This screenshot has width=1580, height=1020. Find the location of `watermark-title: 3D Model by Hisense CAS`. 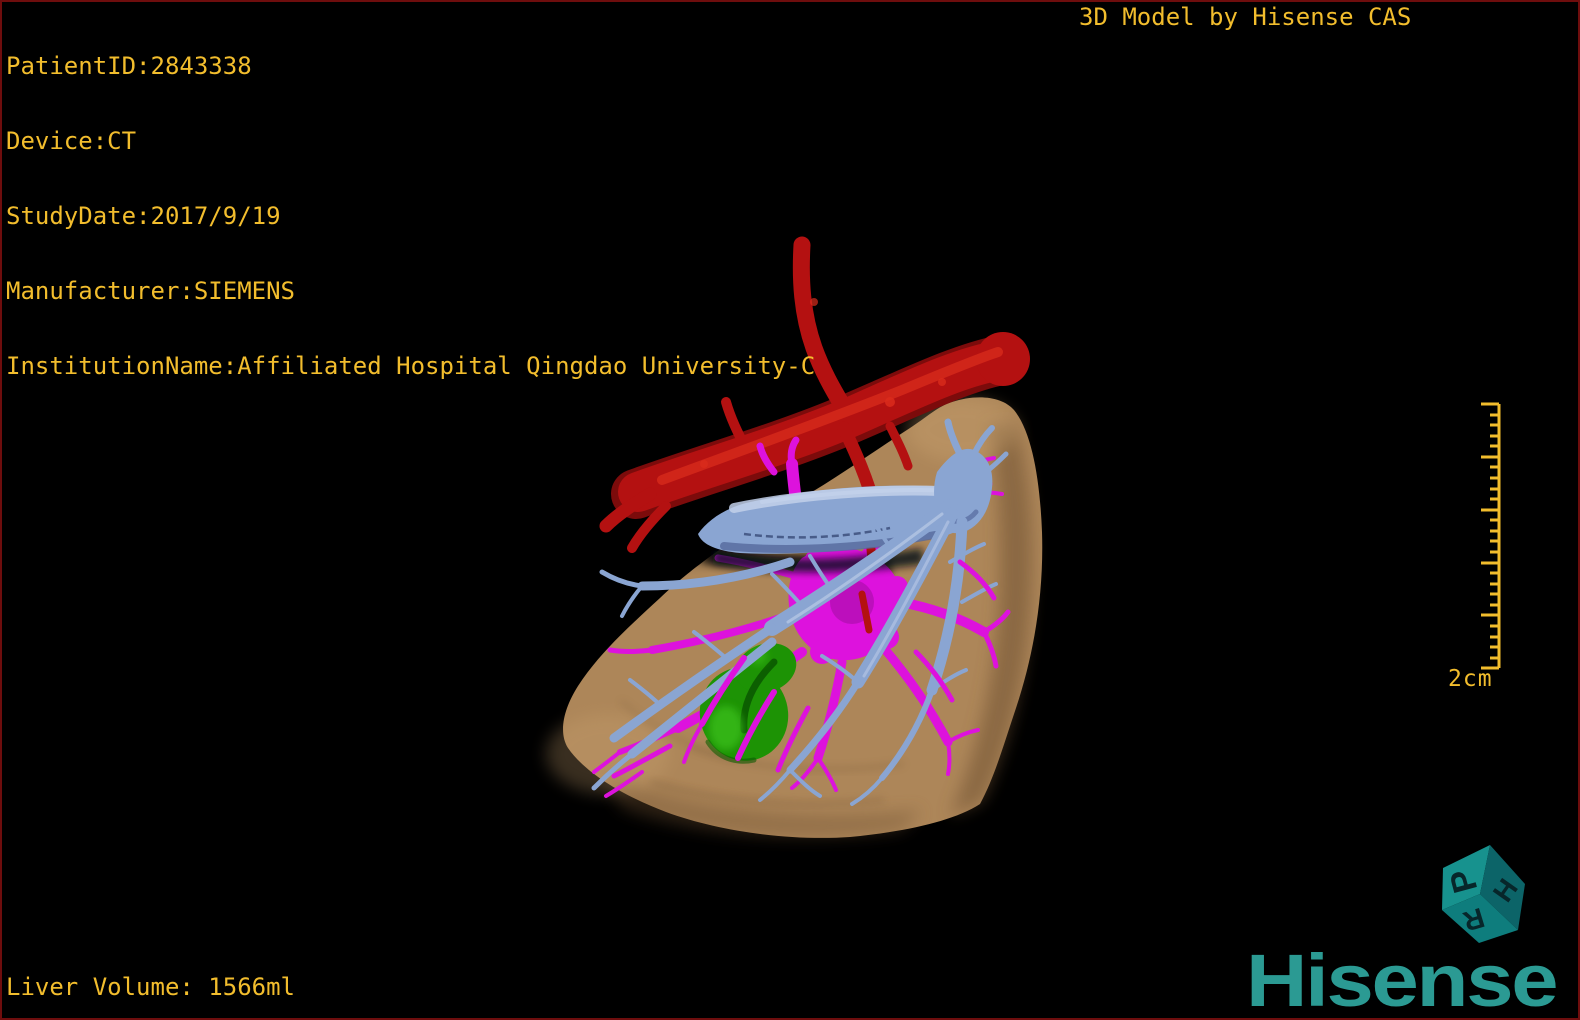

watermark-title: 3D Model by Hisense CAS is located at coordinates (1245, 17).